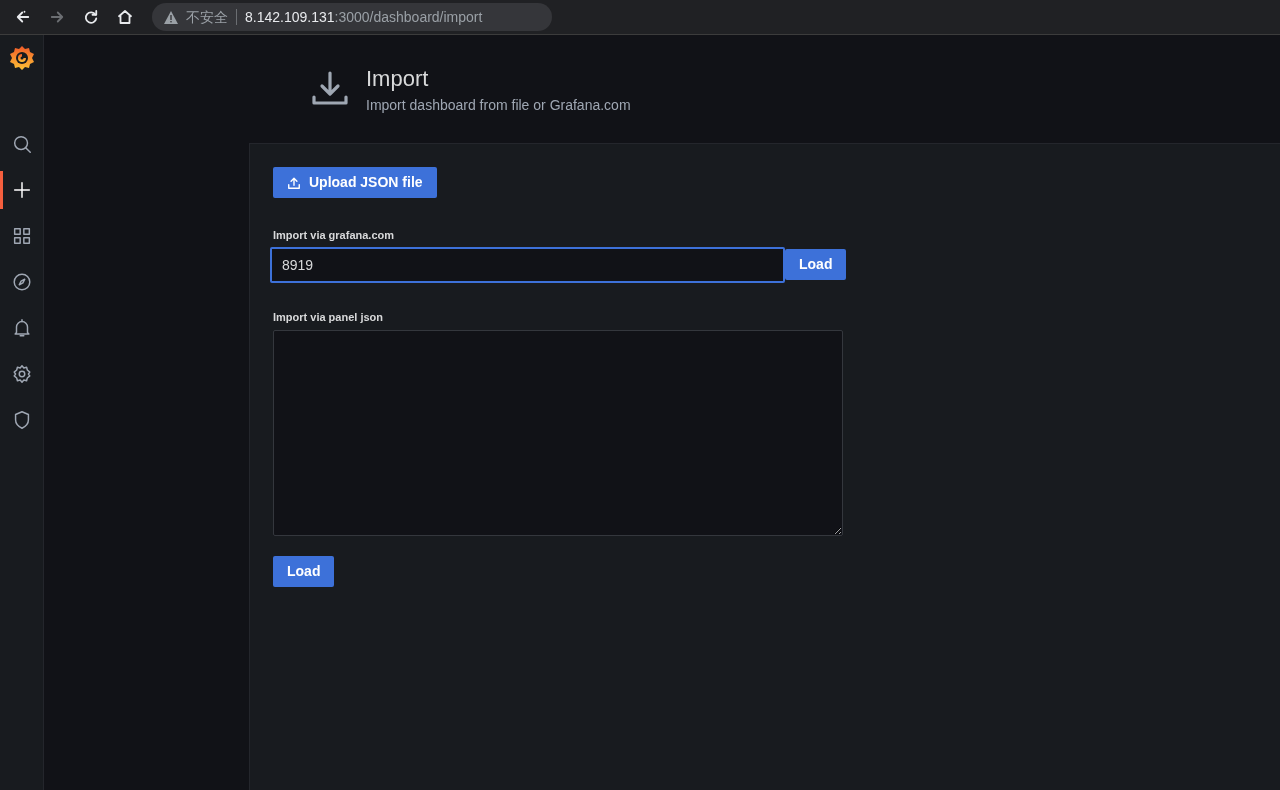  I want to click on upload-button: Upload JSON file, so click(355, 182).